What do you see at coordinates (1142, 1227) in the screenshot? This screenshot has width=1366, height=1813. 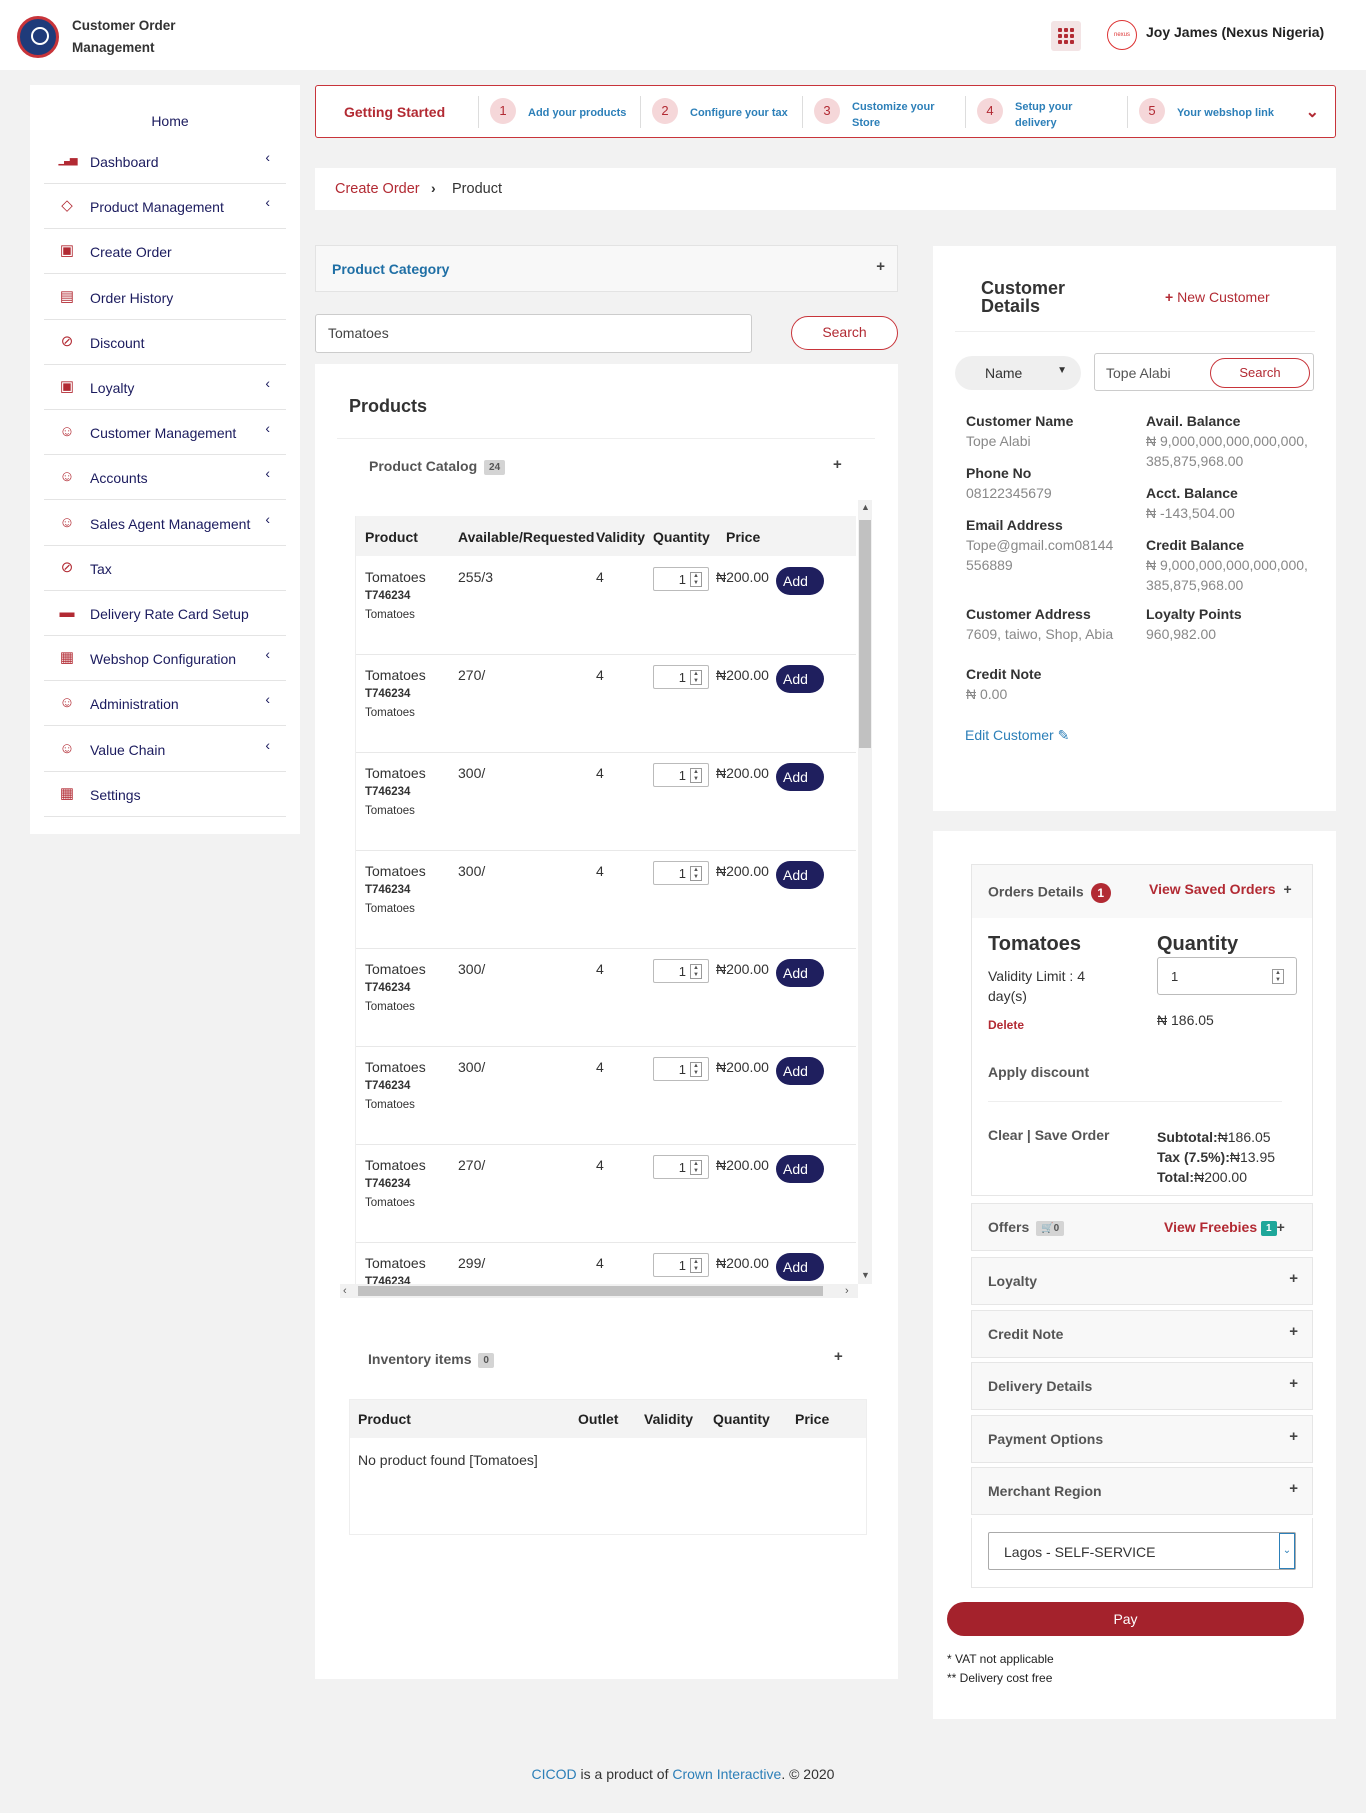 I see `offers-panel: Offers 🛒0 View Freebies 1 +` at bounding box center [1142, 1227].